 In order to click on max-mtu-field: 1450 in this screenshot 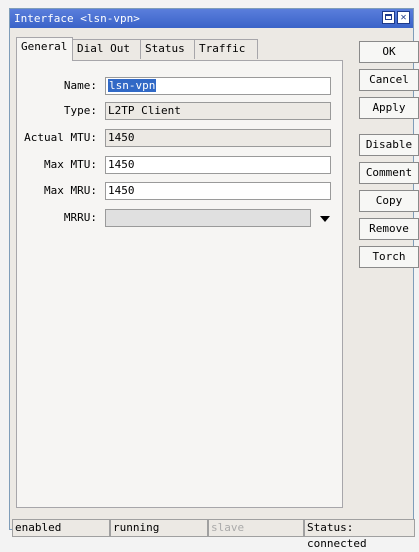, I will do `click(218, 165)`.